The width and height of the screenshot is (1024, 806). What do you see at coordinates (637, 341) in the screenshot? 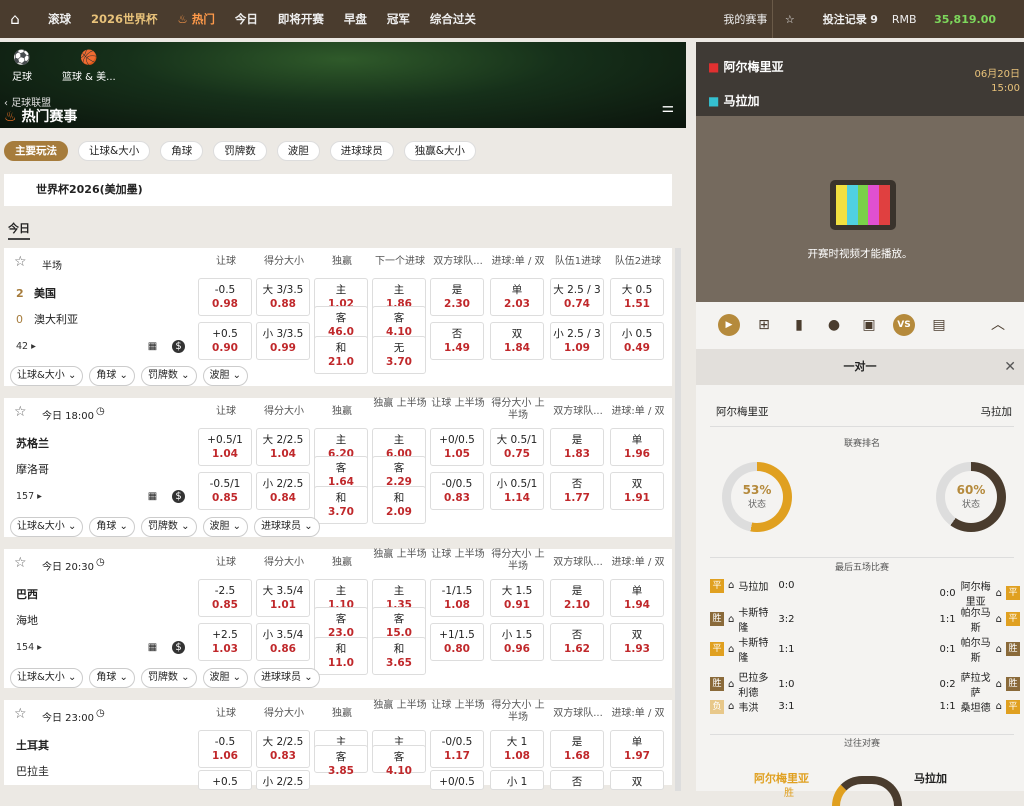
I see `odds-cell: 小 0.5 0.49` at bounding box center [637, 341].